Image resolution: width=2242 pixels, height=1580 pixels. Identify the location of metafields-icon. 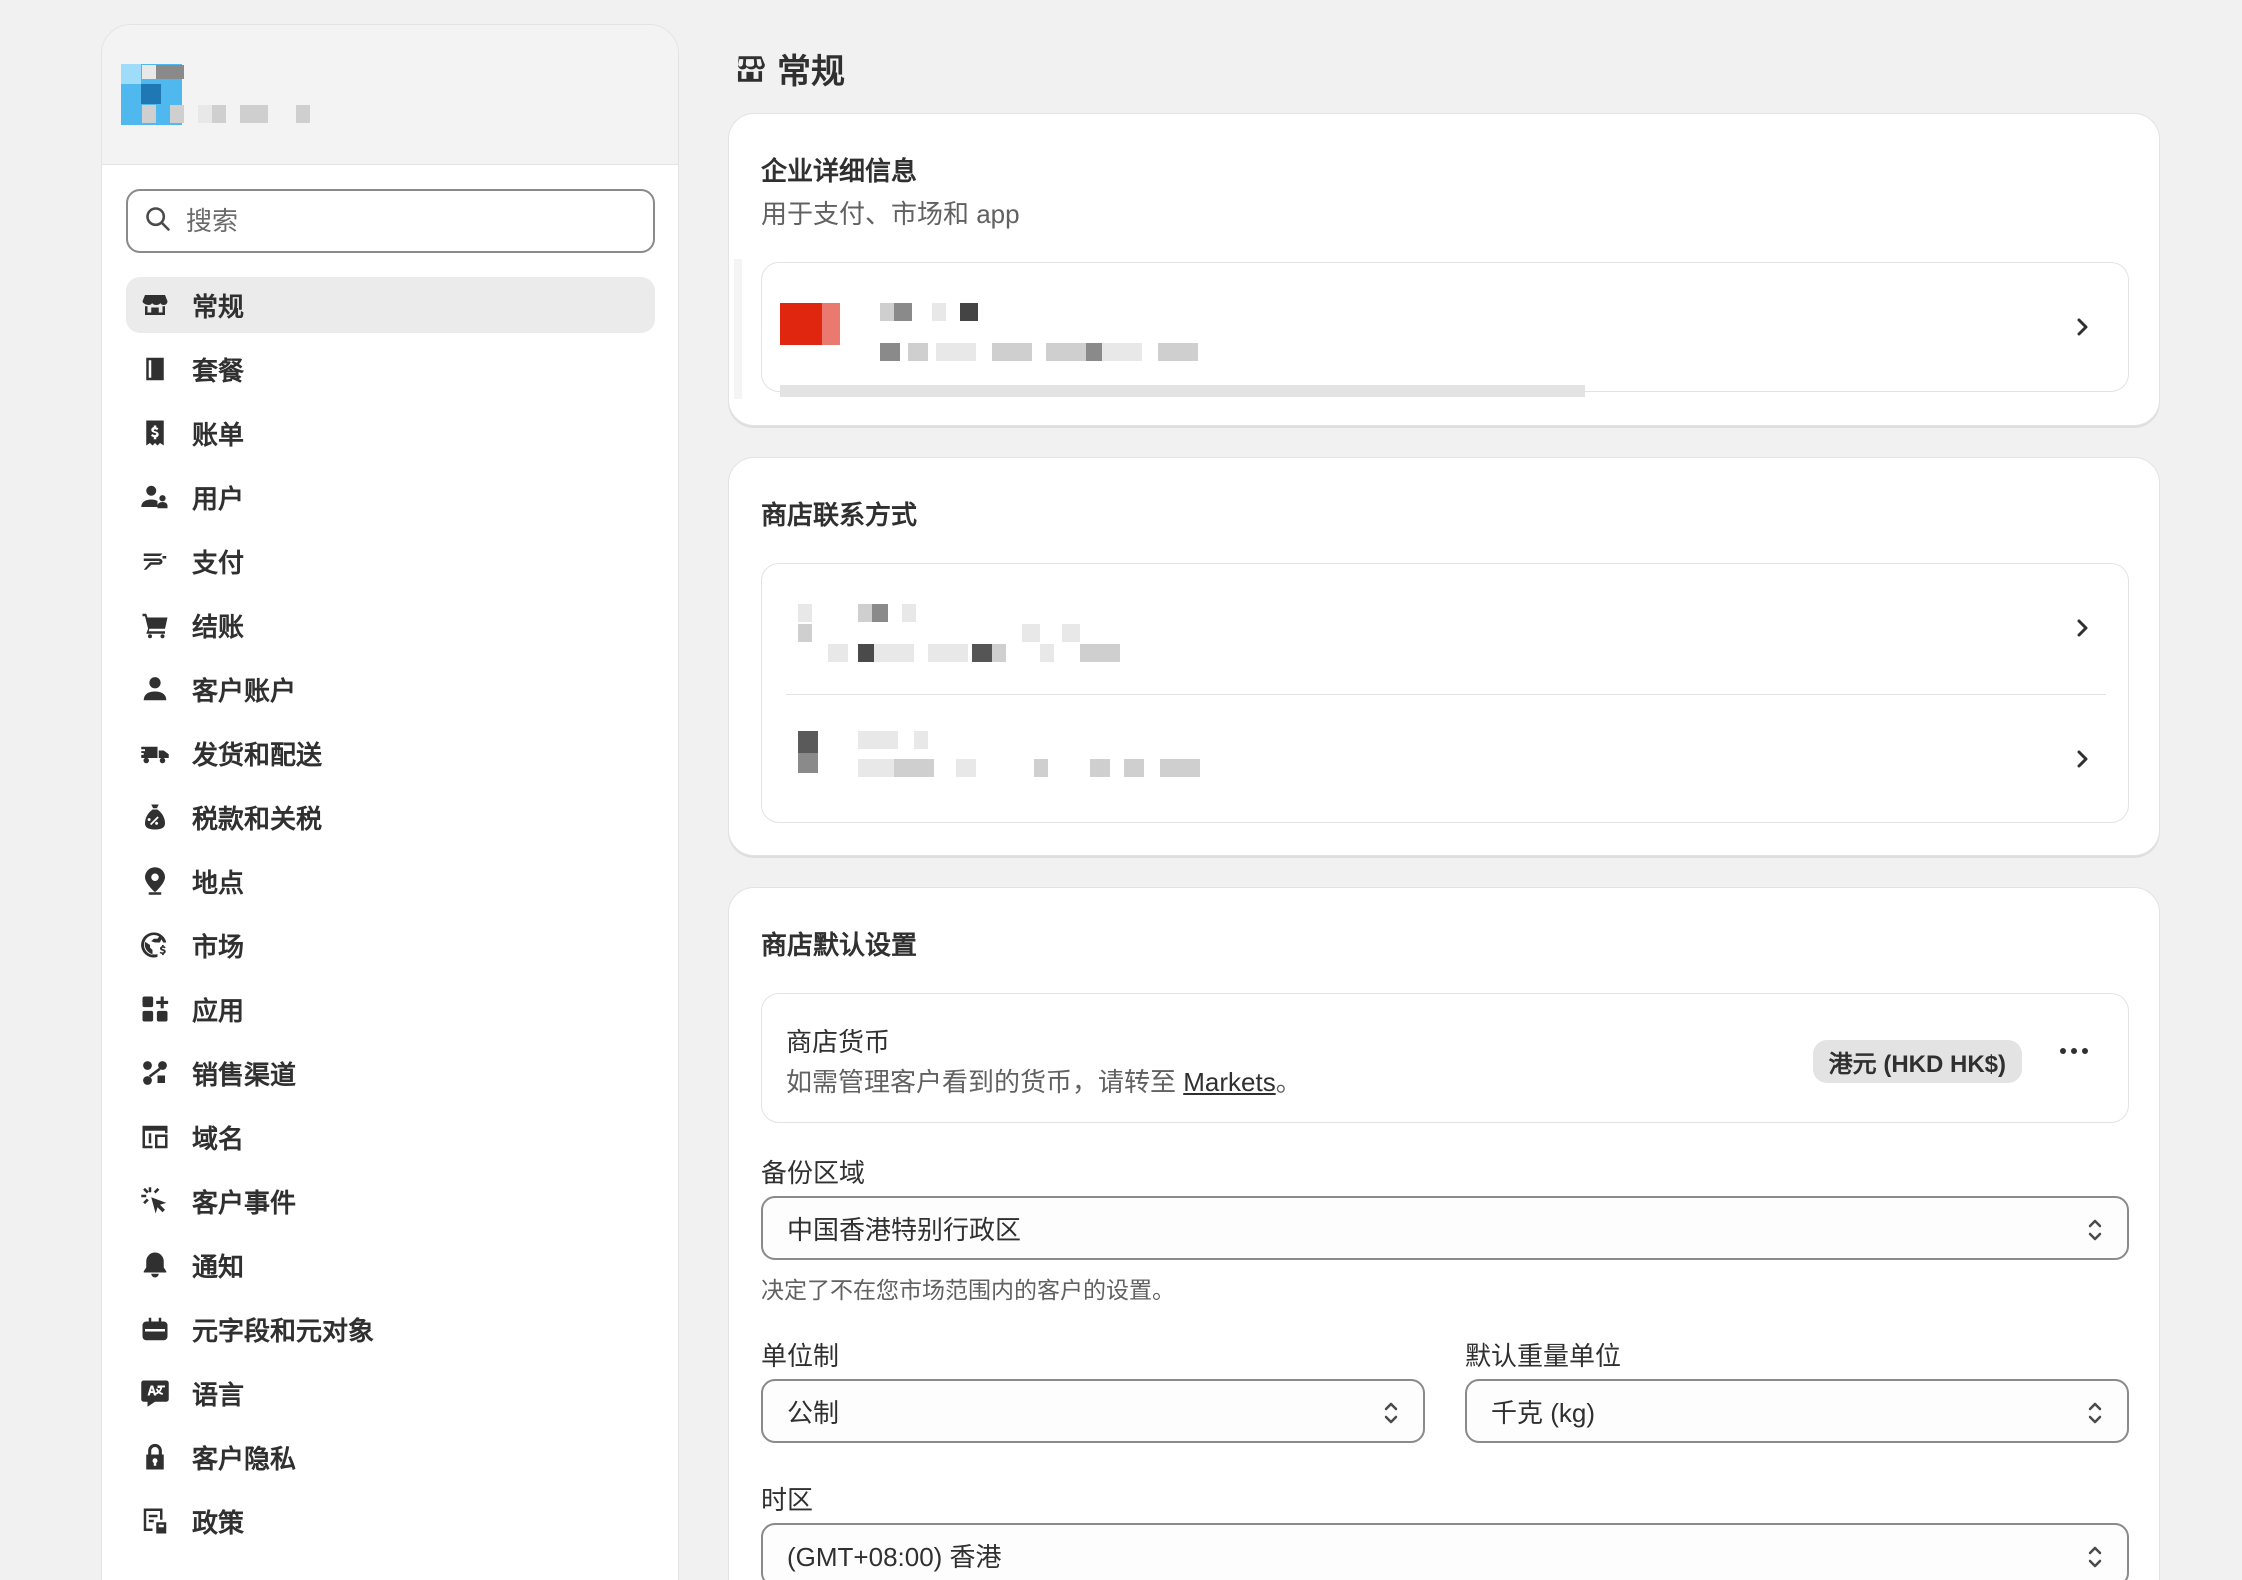
(155, 1329).